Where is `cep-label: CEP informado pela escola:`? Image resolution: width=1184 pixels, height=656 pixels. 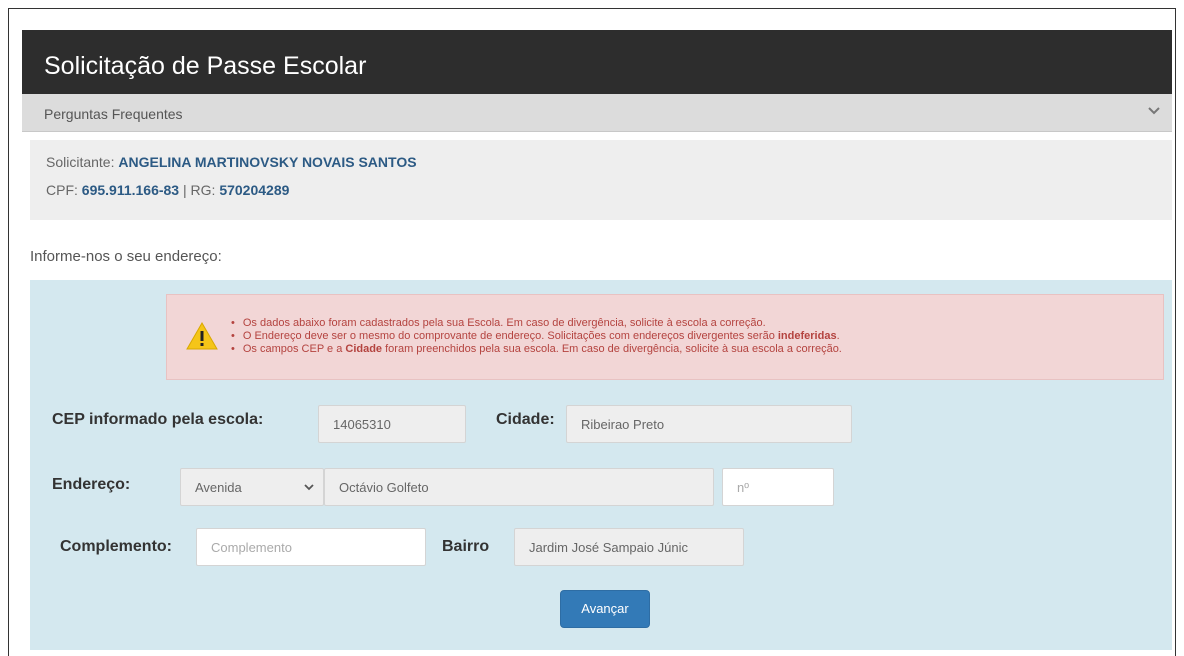
cep-label: CEP informado pela escola: is located at coordinates (158, 419).